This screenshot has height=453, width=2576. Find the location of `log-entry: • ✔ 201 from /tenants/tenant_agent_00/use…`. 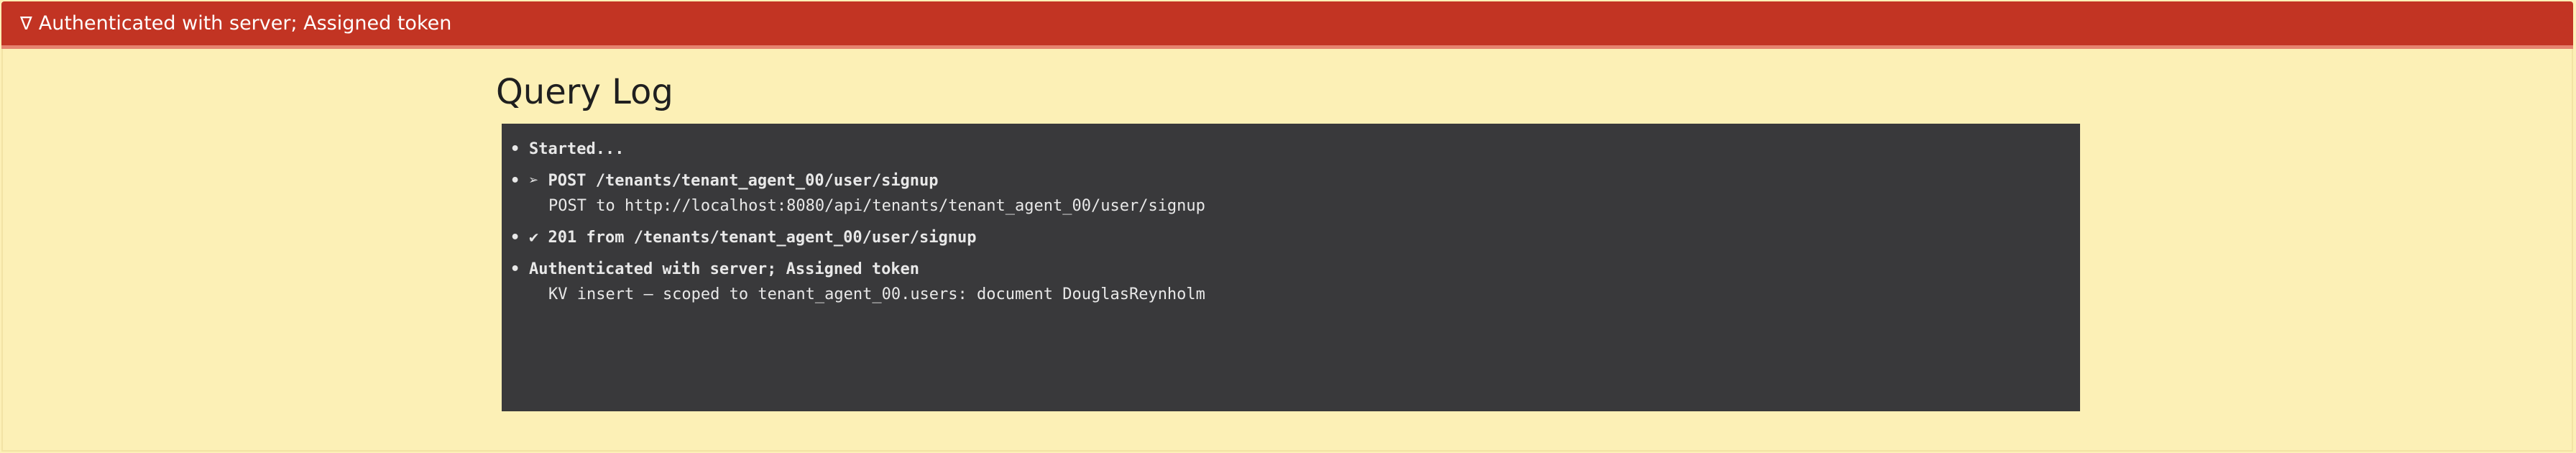

log-entry: • ✔ 201 from /tenants/tenant_agent_00/use… is located at coordinates (1290, 237).